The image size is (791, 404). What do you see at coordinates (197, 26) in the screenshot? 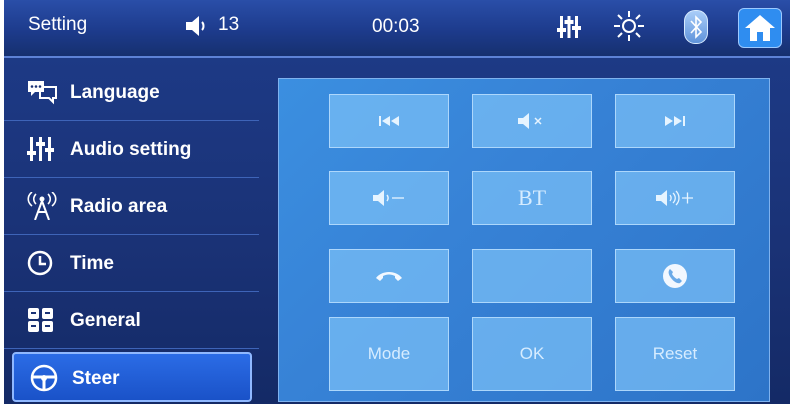
I see `speaker-icon` at bounding box center [197, 26].